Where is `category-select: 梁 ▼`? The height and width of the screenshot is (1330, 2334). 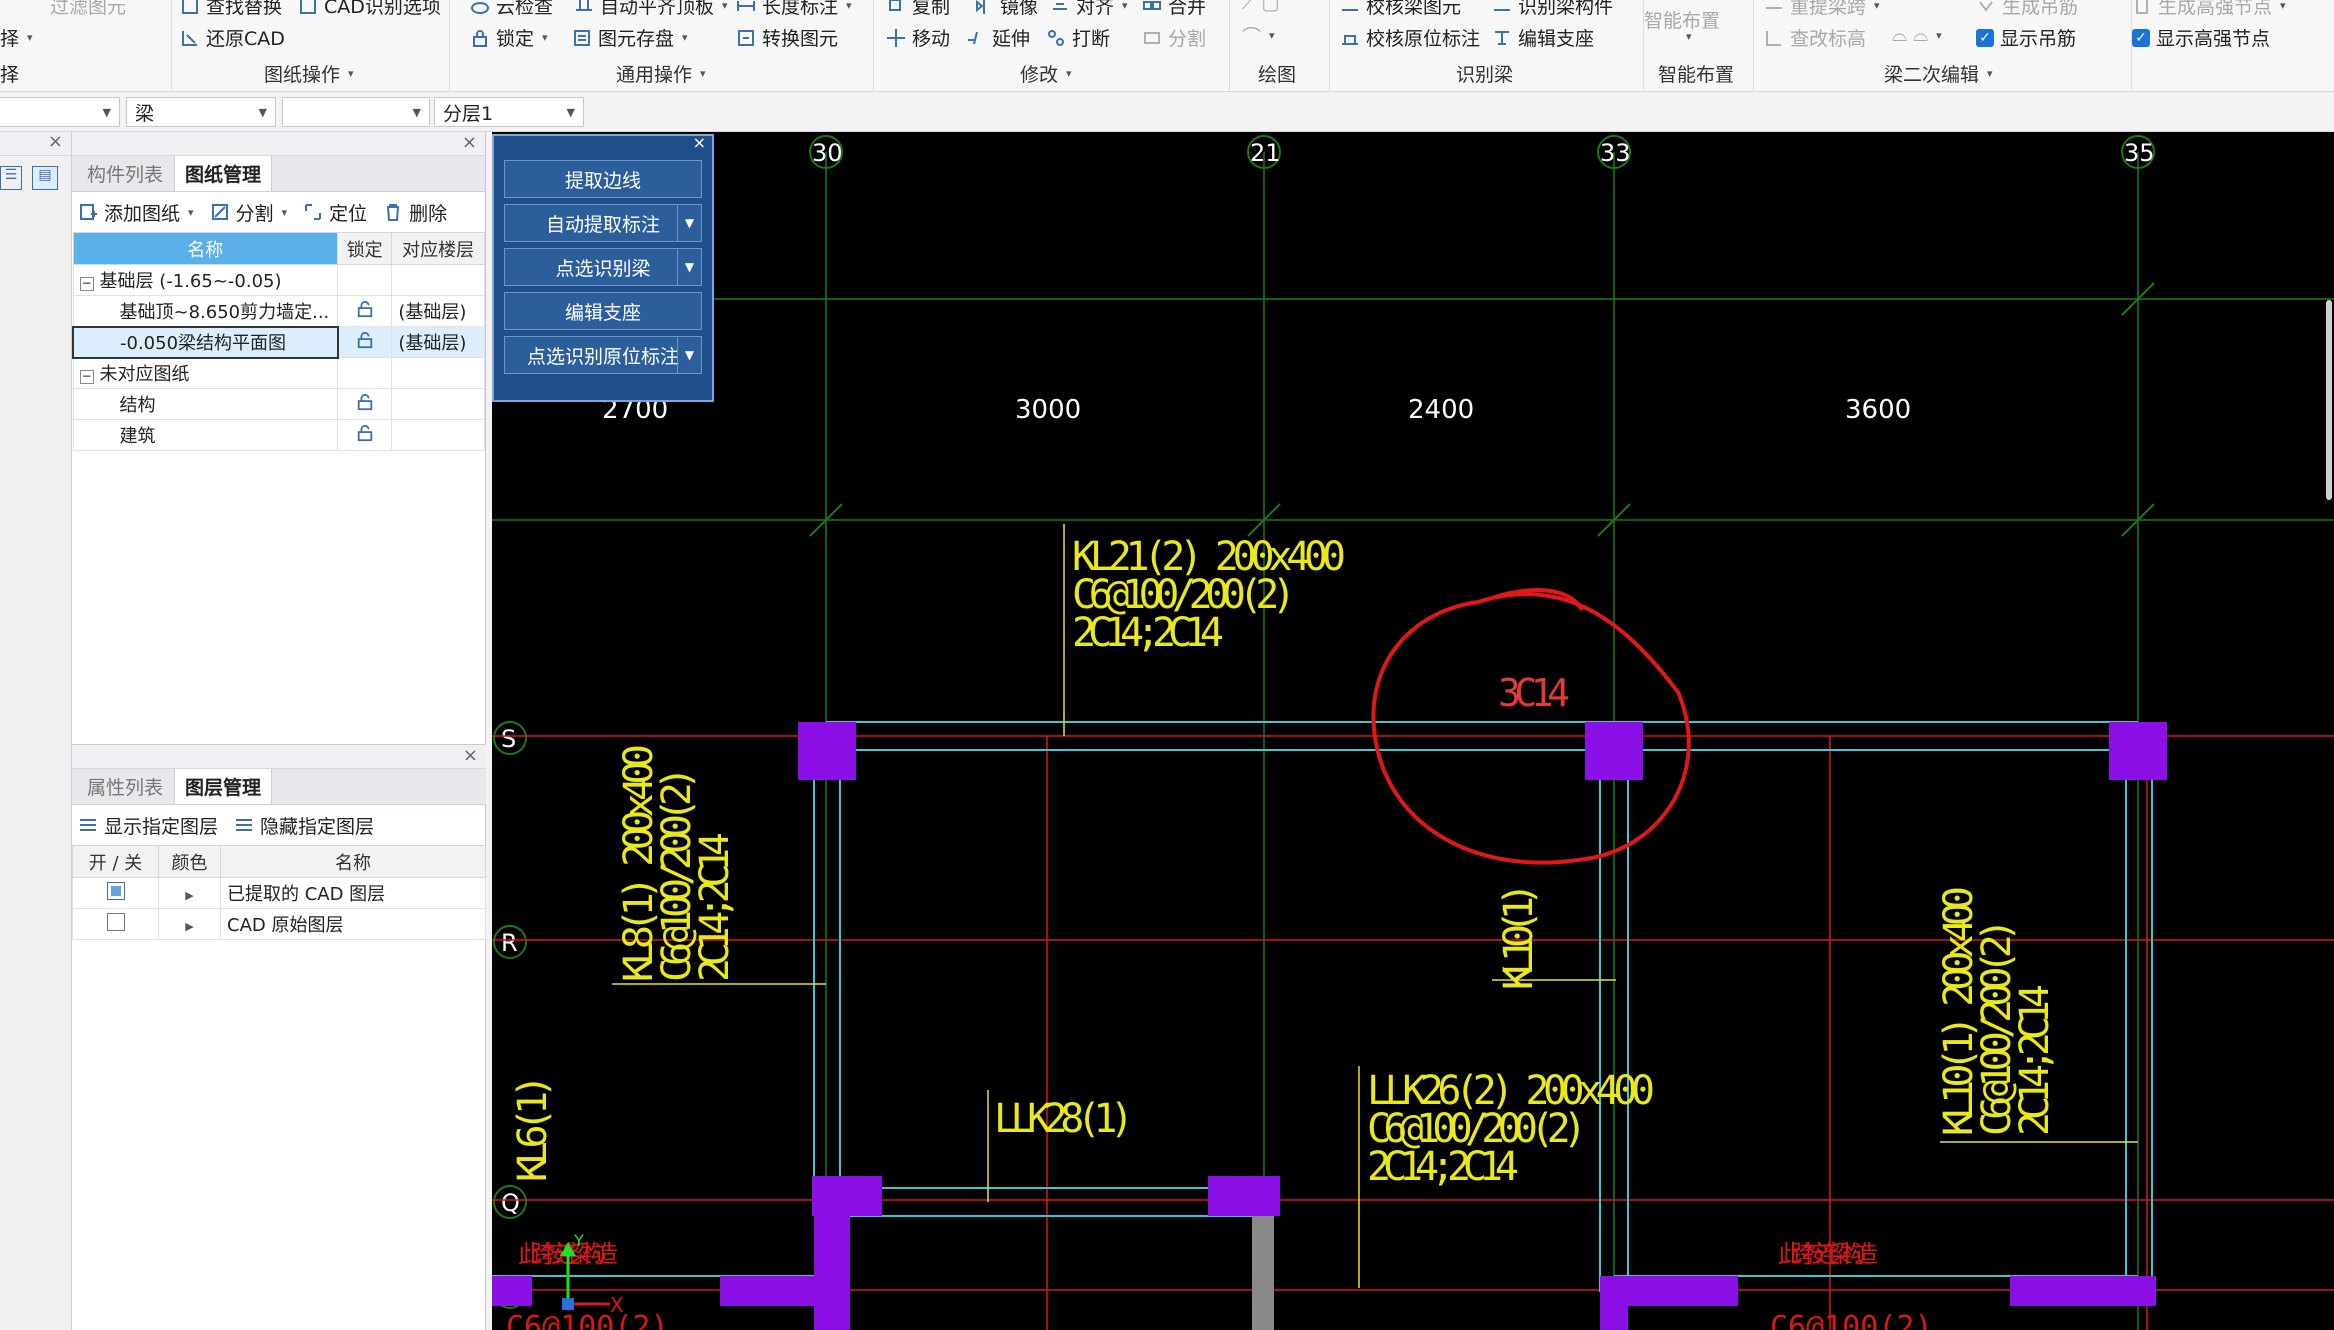
category-select: 梁 ▼ is located at coordinates (201, 112).